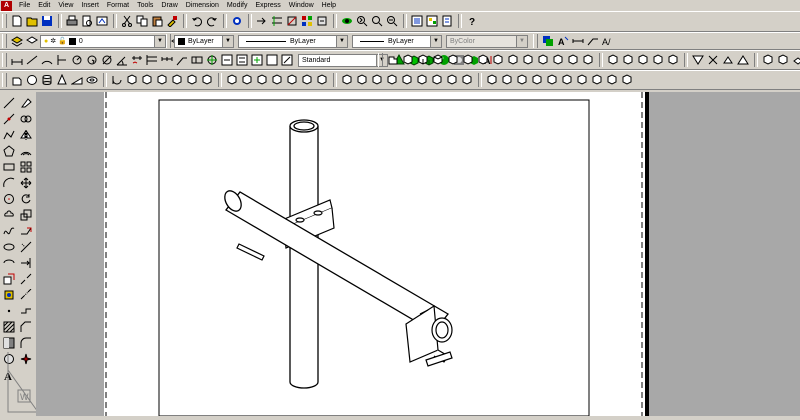  I want to click on track-icon, so click(277, 21).